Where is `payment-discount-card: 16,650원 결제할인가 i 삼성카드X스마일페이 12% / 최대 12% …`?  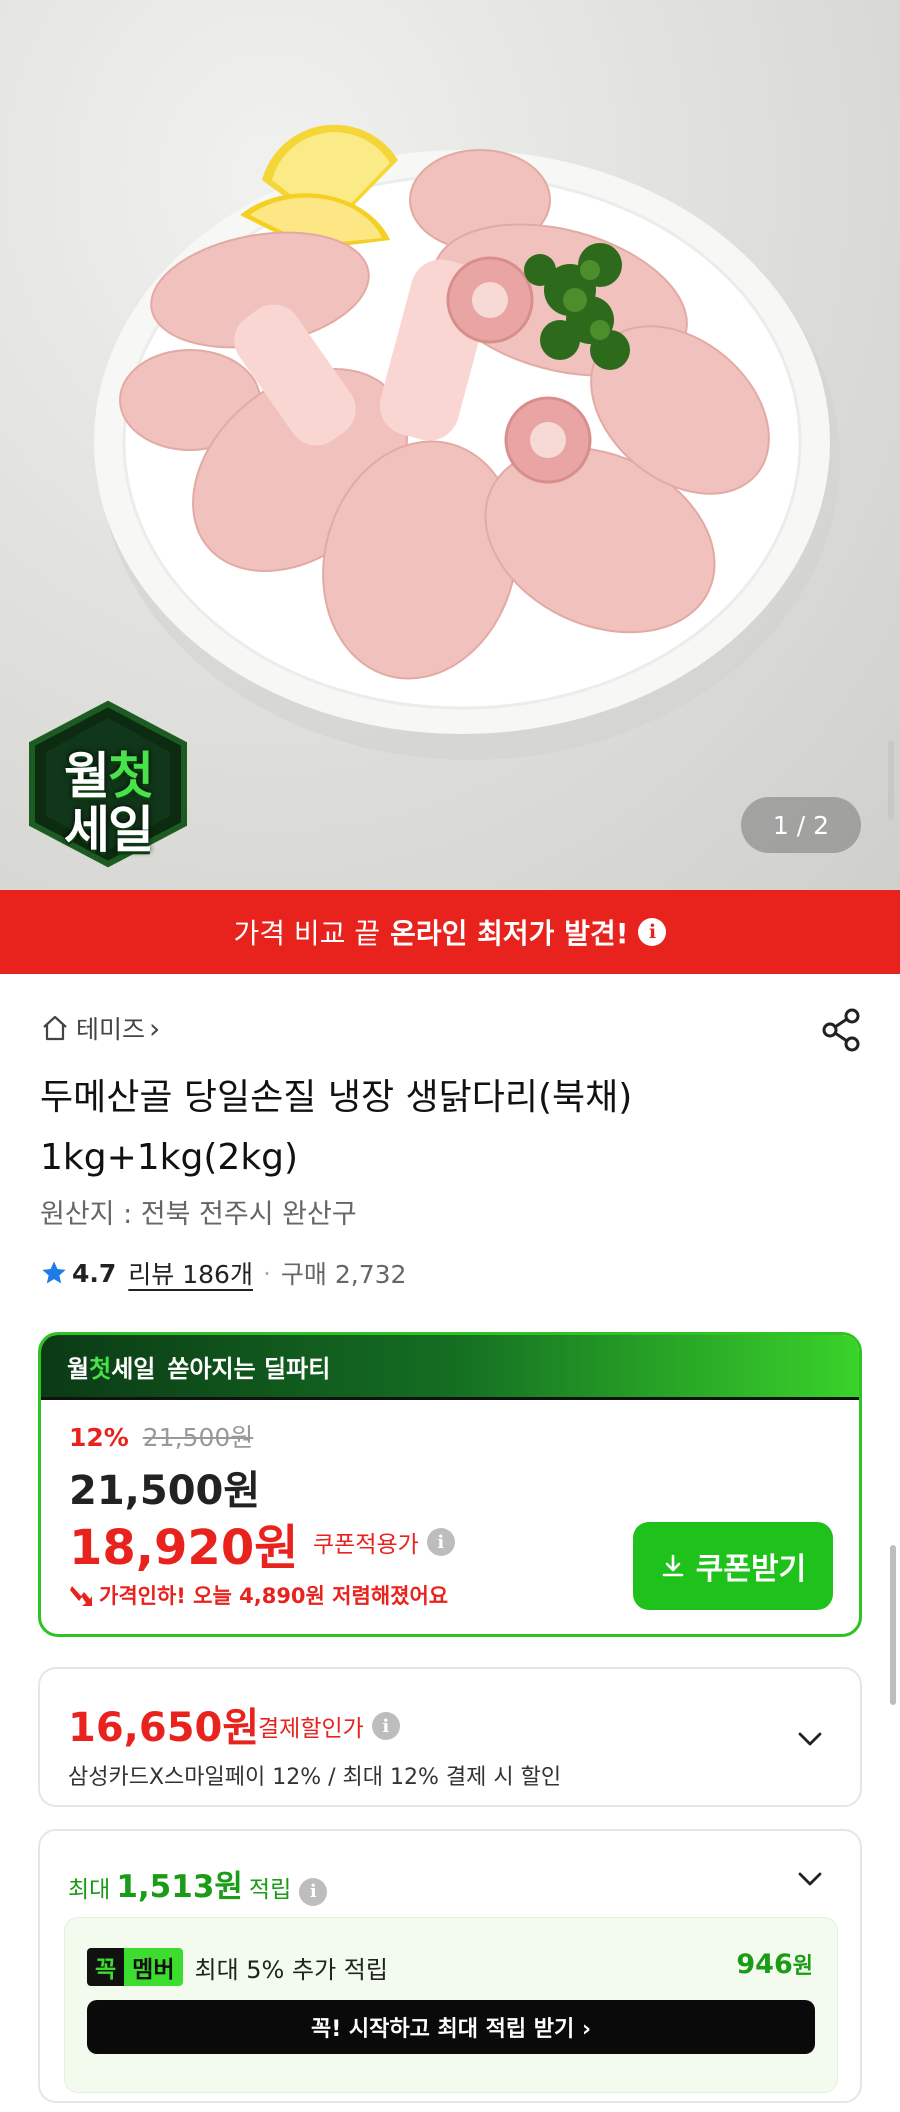
payment-discount-card: 16,650원 결제할인가 i 삼성카드X스마일페이 12% / 최대 12% … is located at coordinates (450, 1737).